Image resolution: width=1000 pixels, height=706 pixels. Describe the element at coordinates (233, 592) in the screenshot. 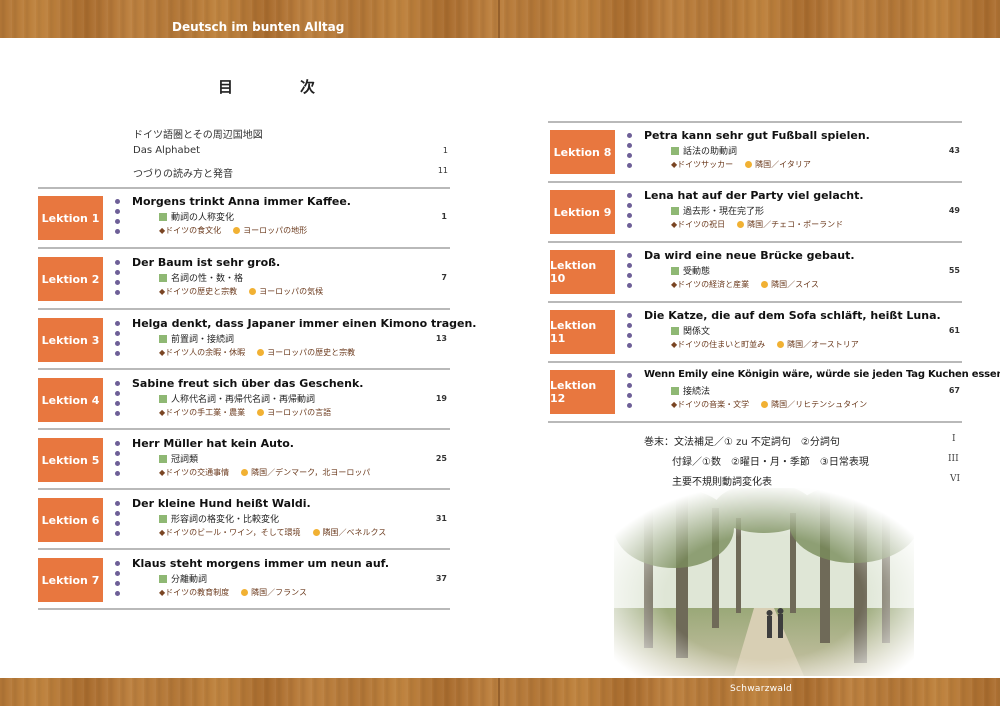

I see `lesson-culture: ◆ドイツの教育制度 隣国／フランス` at that location.